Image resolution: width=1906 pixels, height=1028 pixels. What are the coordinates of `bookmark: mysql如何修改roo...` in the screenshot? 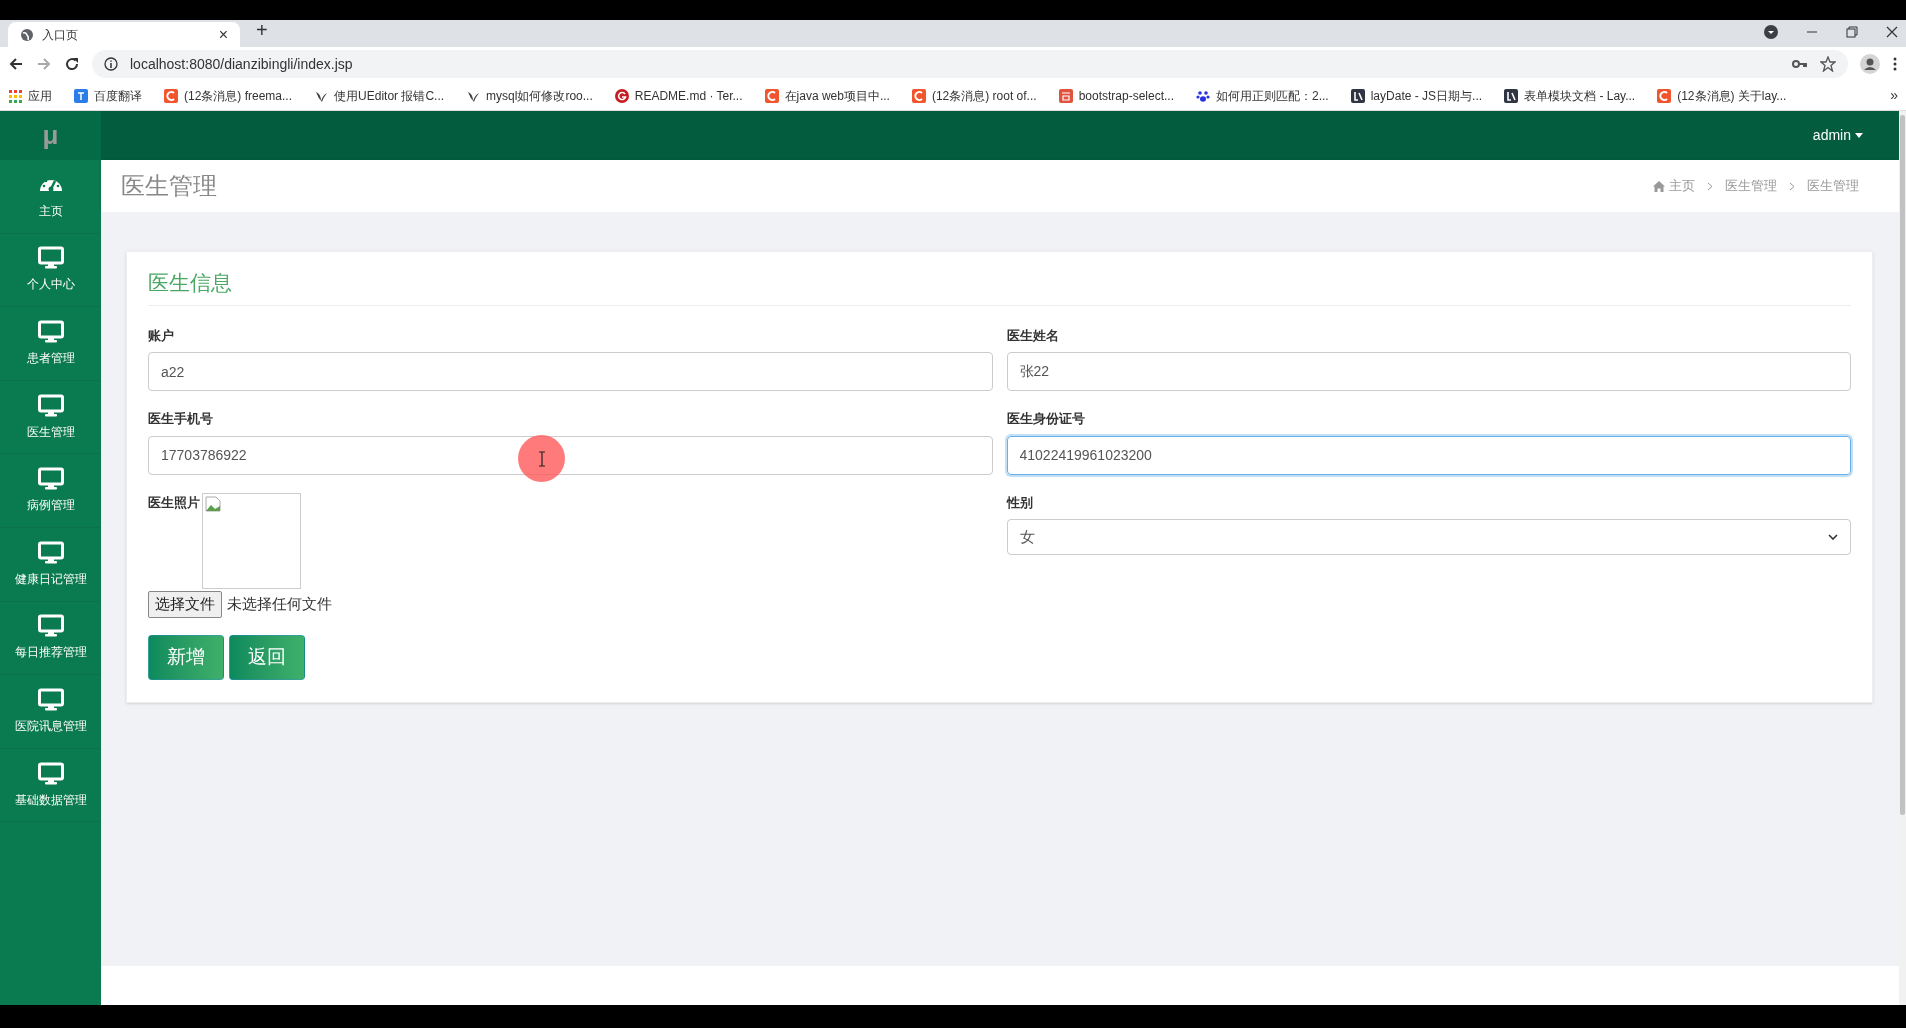 It's located at (534, 95).